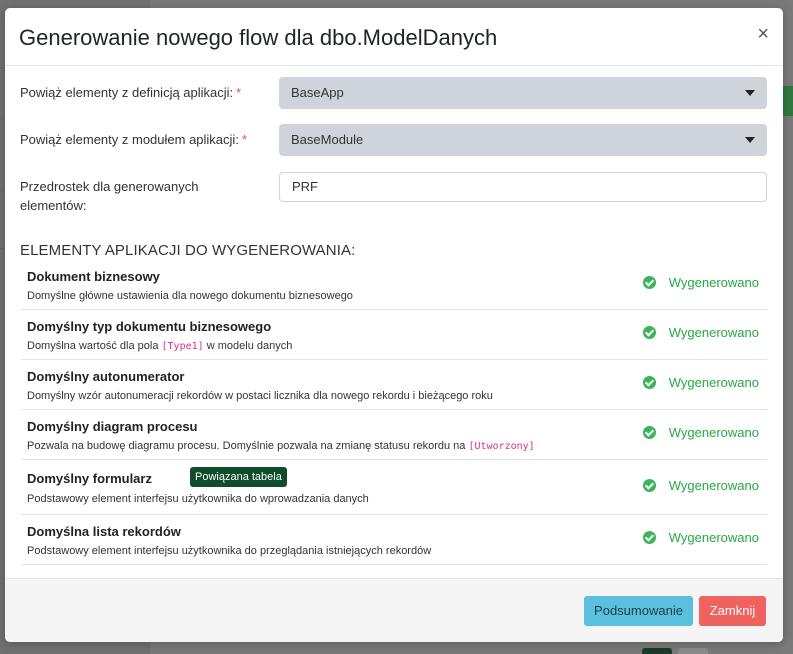 The height and width of the screenshot is (654, 793). What do you see at coordinates (106, 376) in the screenshot?
I see `item-title: Domyślny autonumerator` at bounding box center [106, 376].